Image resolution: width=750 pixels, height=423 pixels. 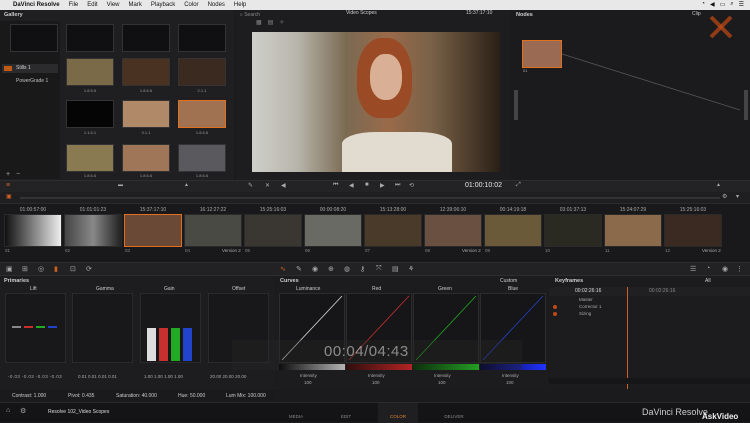 What do you see at coordinates (186, 185) in the screenshot?
I see `zoom-up-icon: ▲` at bounding box center [186, 185].